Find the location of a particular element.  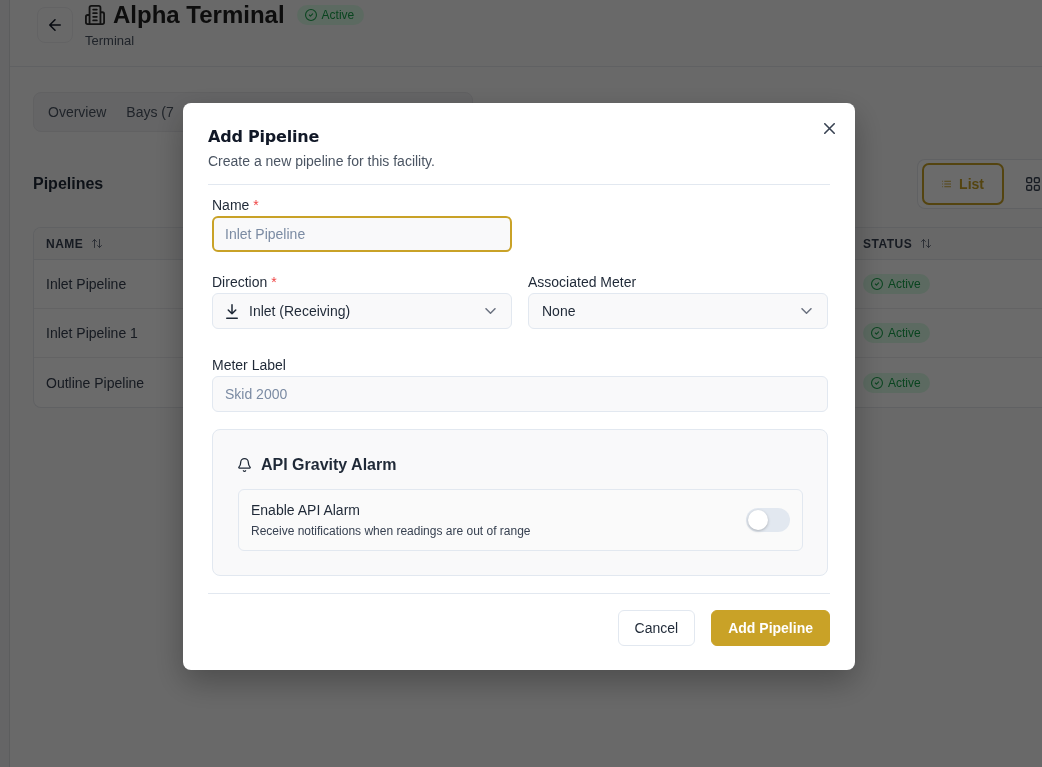

table-cell: Outline Pipeline is located at coordinates (95, 382).